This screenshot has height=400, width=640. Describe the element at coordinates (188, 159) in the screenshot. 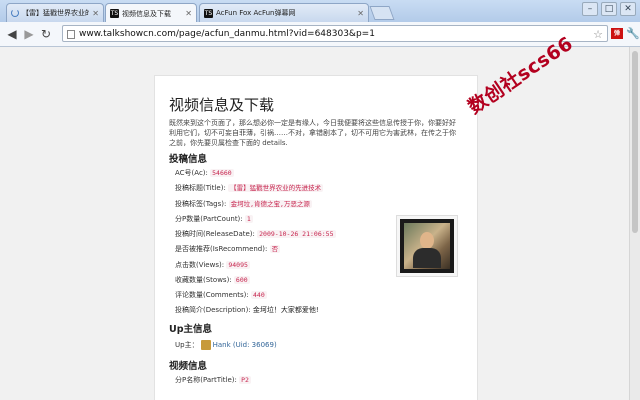

I see `section-video-info-heading: 投稿信息` at that location.